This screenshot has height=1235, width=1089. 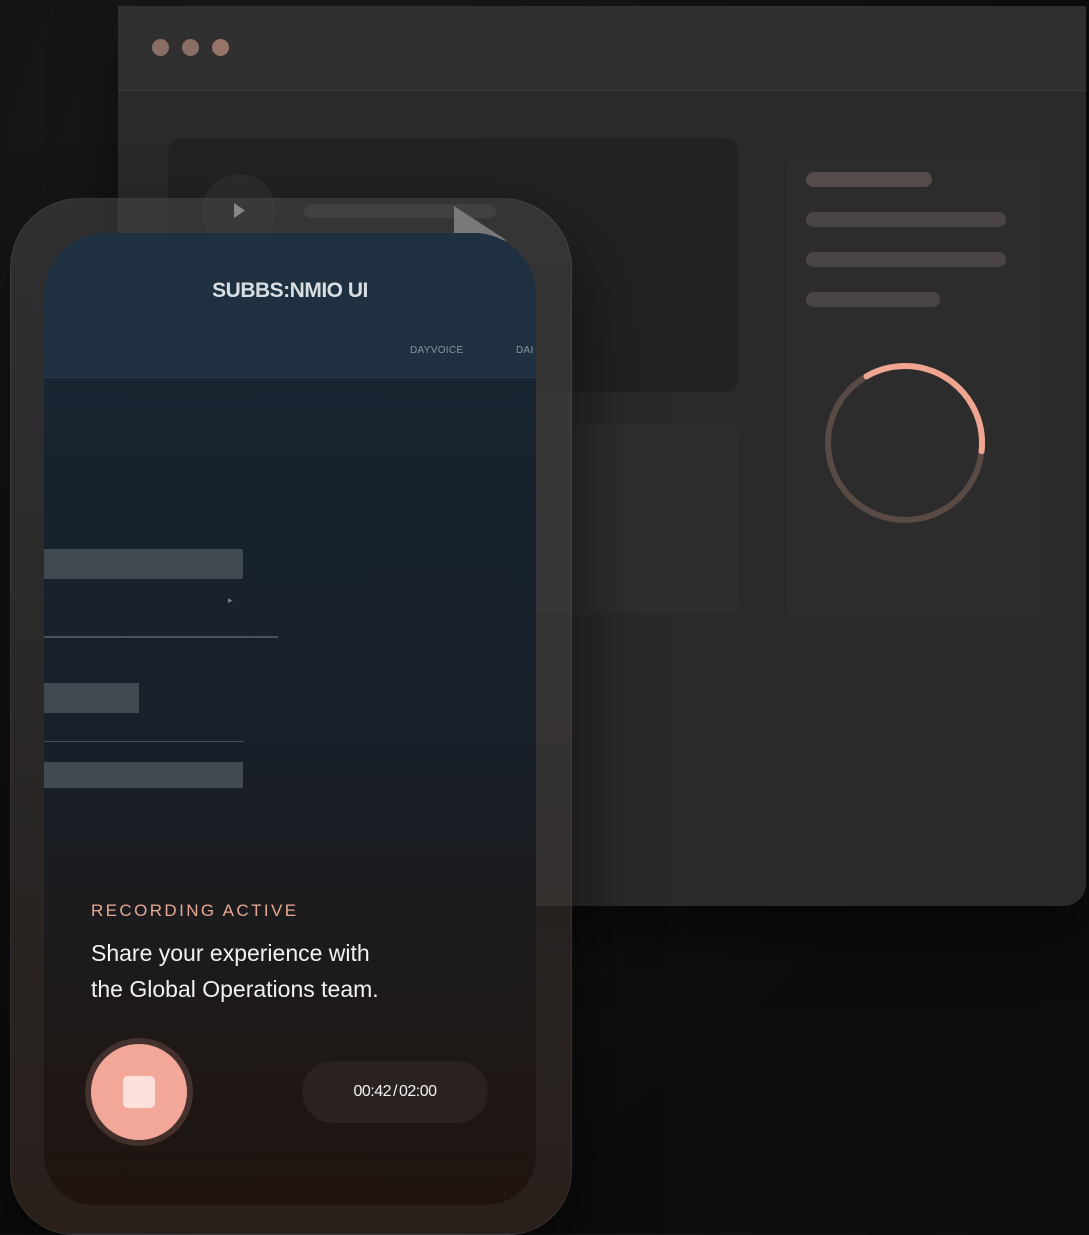 What do you see at coordinates (417, 1091) in the screenshot?
I see `total-time: 02:00` at bounding box center [417, 1091].